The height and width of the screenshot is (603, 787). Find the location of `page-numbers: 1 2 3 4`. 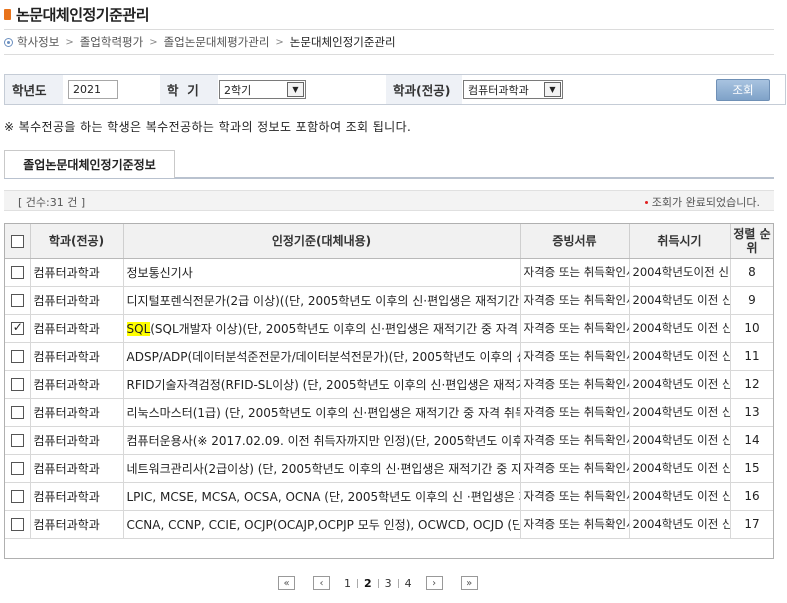

page-numbers: 1 2 3 4 is located at coordinates (378, 583).